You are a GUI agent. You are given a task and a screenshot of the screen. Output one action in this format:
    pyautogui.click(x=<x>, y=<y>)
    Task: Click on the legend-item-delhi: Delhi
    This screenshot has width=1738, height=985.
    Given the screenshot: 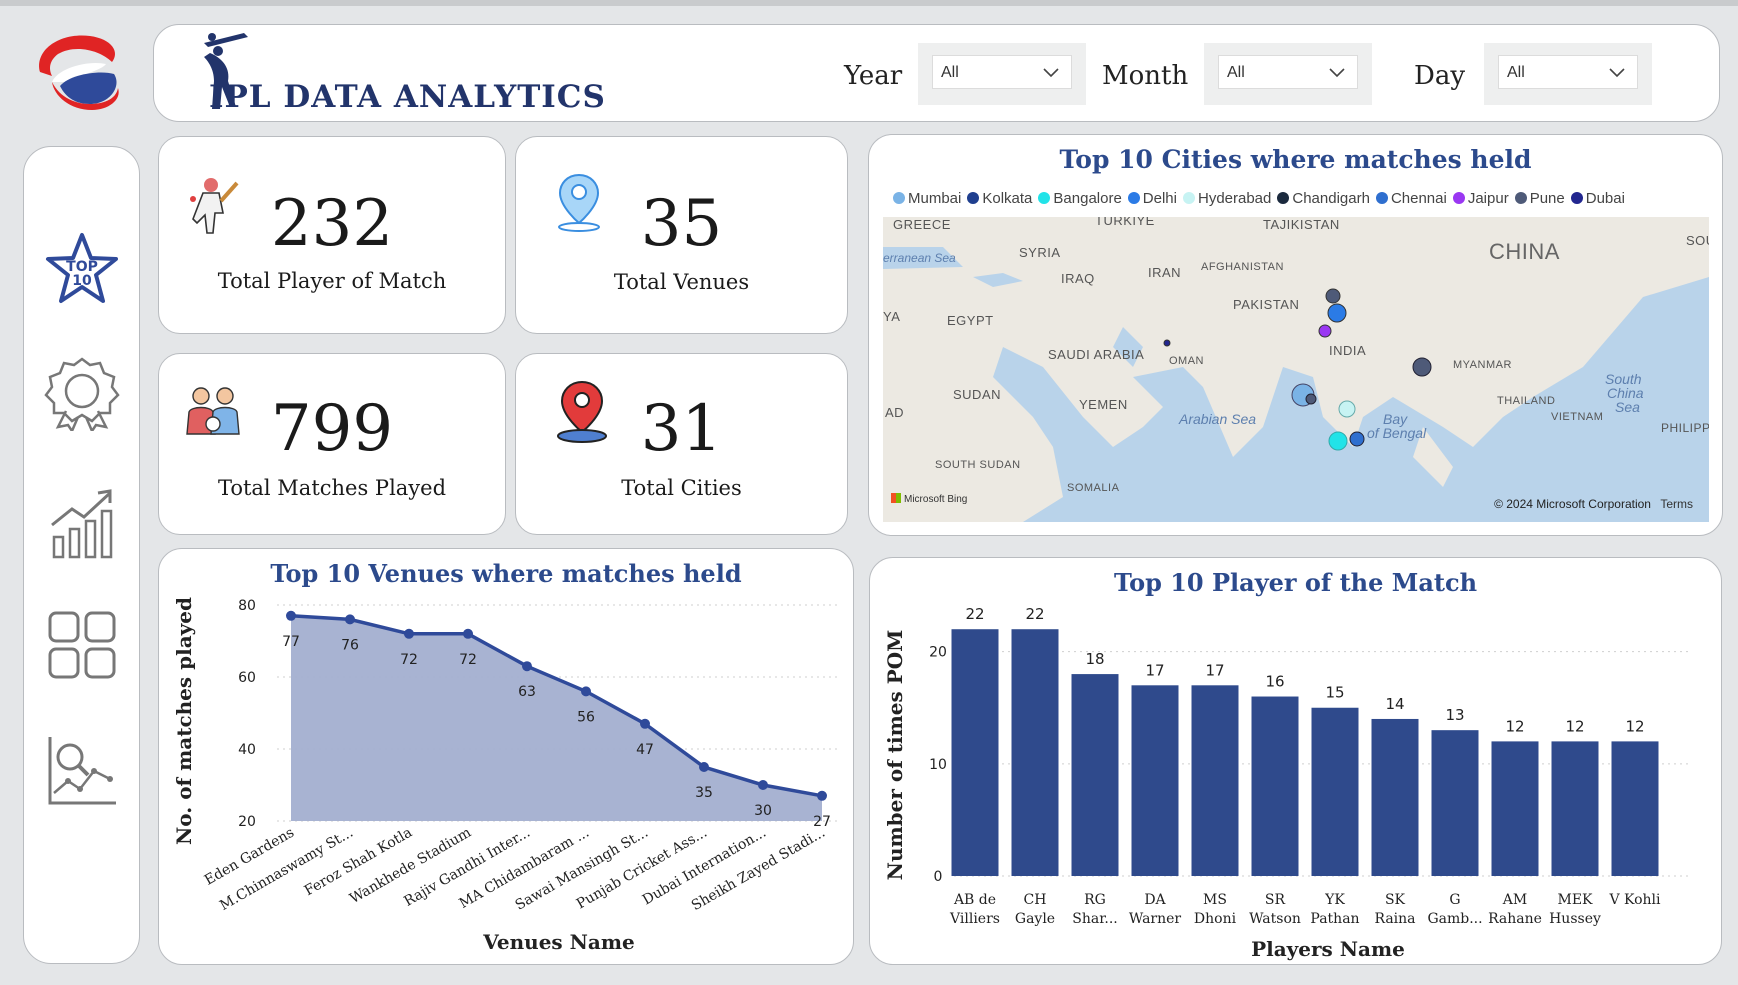 What is the action you would take?
    pyautogui.click(x=1152, y=198)
    